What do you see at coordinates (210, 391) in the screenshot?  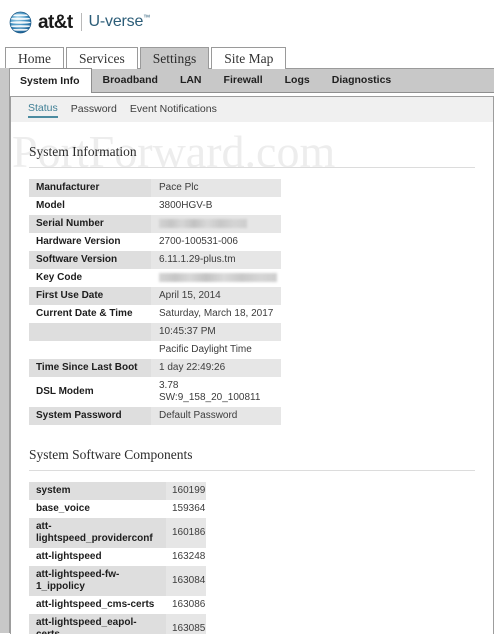 I see `row-value: 3.78 SW:9_158_20_100811` at bounding box center [210, 391].